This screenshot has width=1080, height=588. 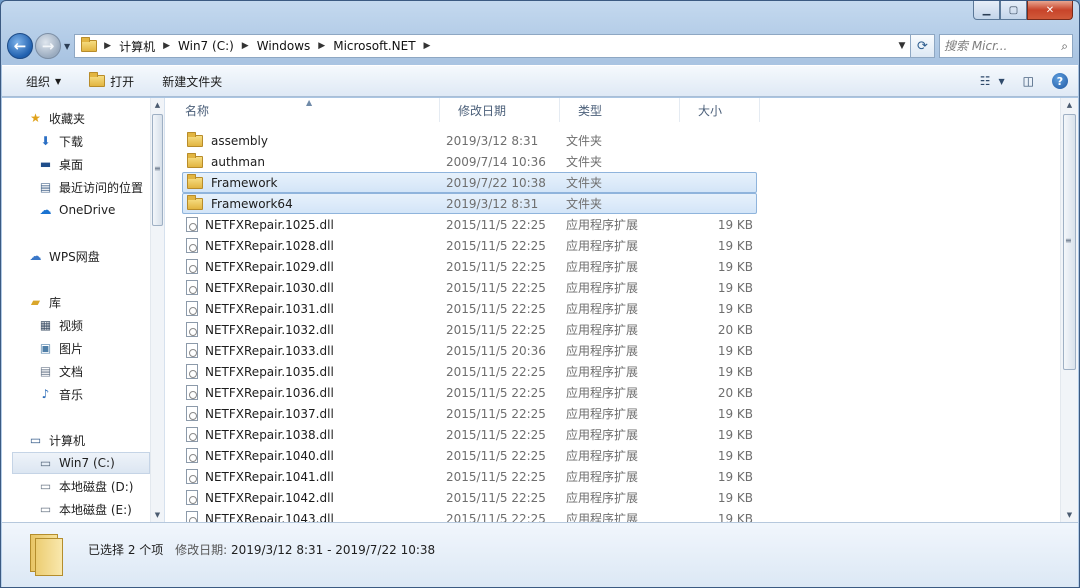 I want to click on column-header-label: 大小, so click(x=710, y=110).